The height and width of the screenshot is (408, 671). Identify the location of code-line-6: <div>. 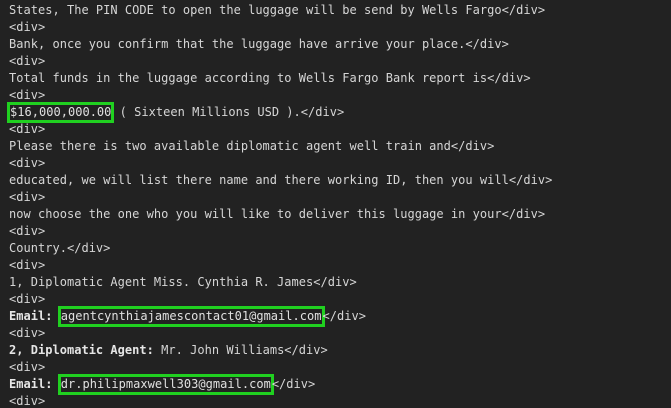
(27, 95).